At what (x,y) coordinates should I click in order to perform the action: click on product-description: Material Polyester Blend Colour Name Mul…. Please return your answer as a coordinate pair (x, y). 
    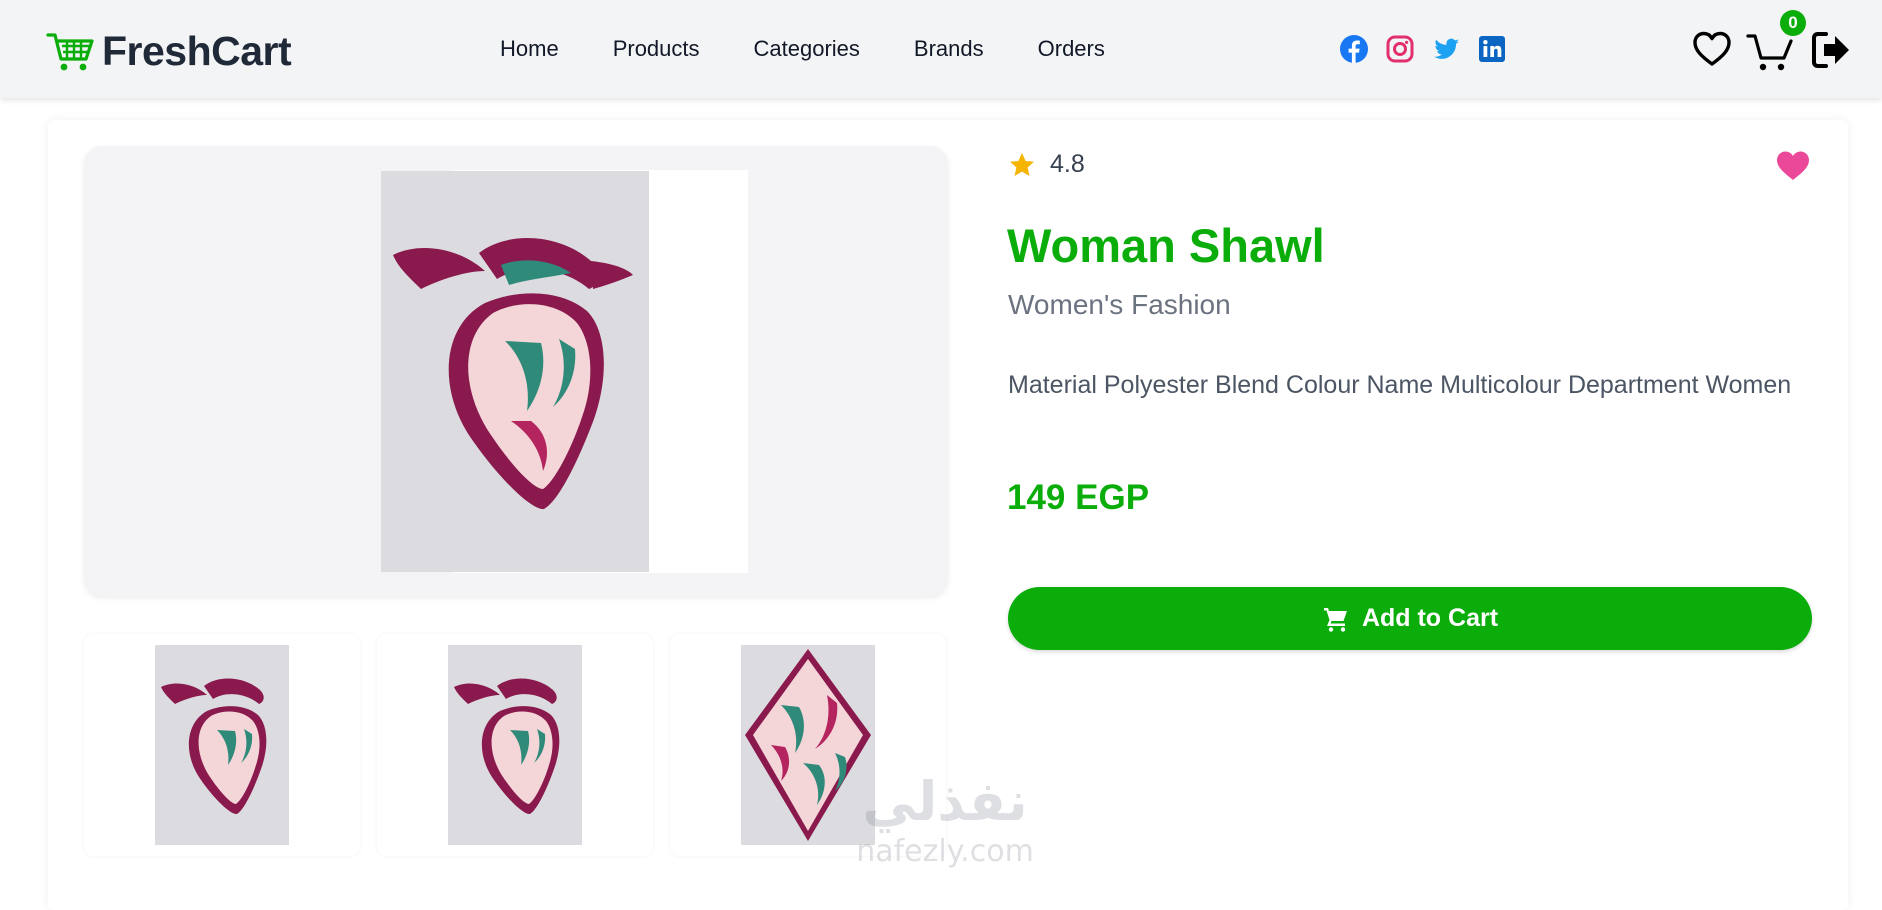
    Looking at the image, I should click on (1400, 385).